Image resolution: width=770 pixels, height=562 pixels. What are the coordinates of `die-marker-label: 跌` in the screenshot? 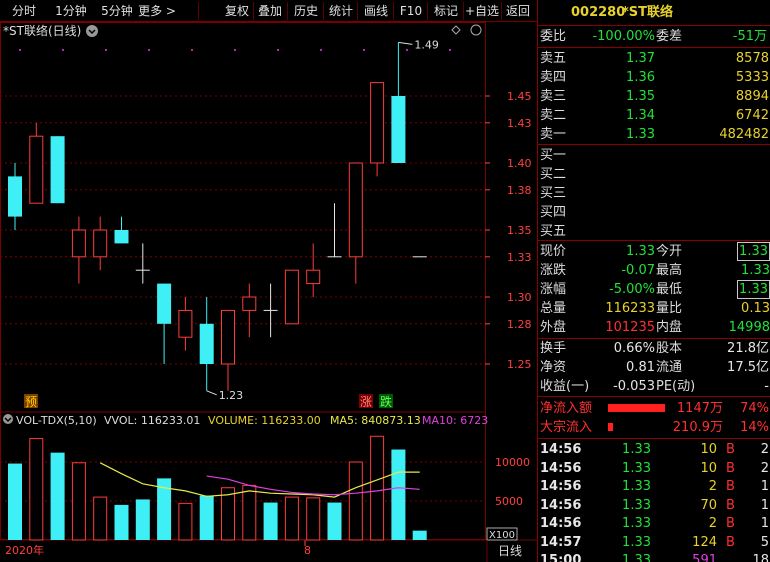 It's located at (386, 401).